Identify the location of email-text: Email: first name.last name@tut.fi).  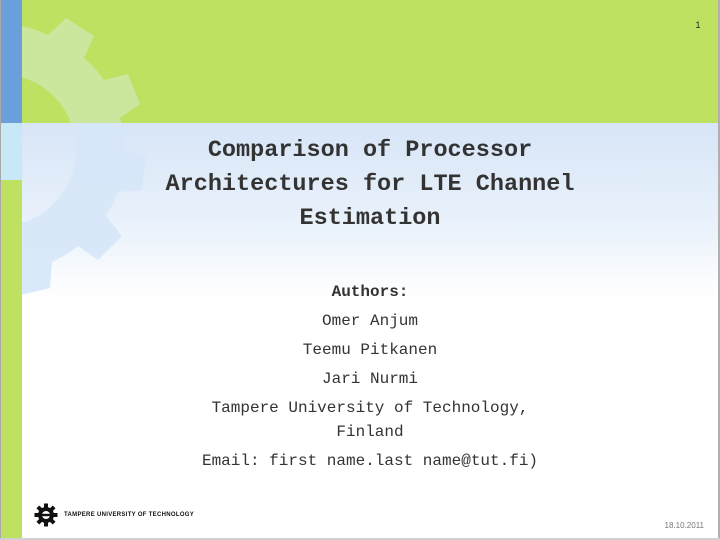
(370, 461).